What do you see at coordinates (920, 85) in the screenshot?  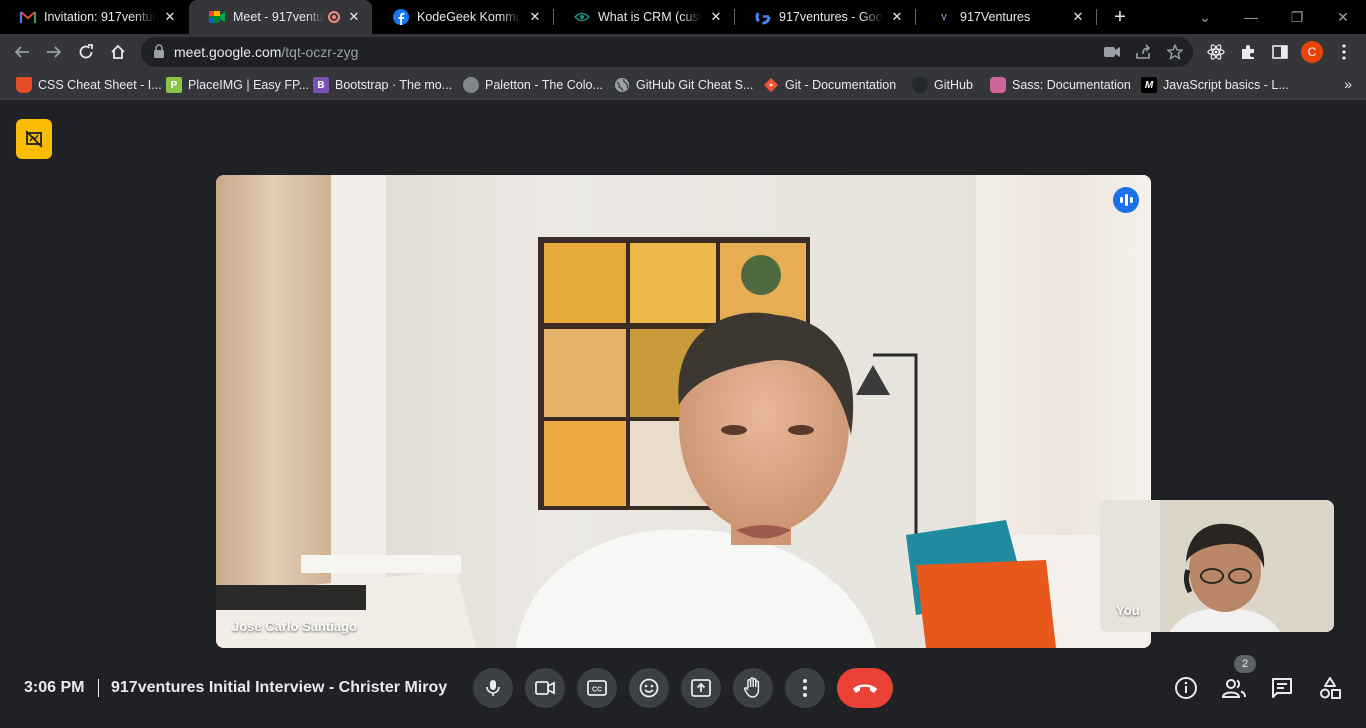 I see `github-icon` at bounding box center [920, 85].